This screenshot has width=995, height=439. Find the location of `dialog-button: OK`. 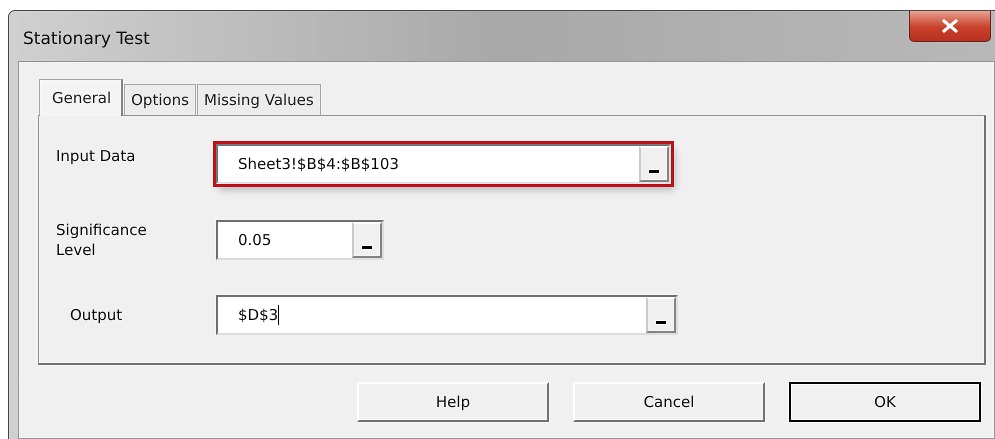

dialog-button: OK is located at coordinates (885, 402).